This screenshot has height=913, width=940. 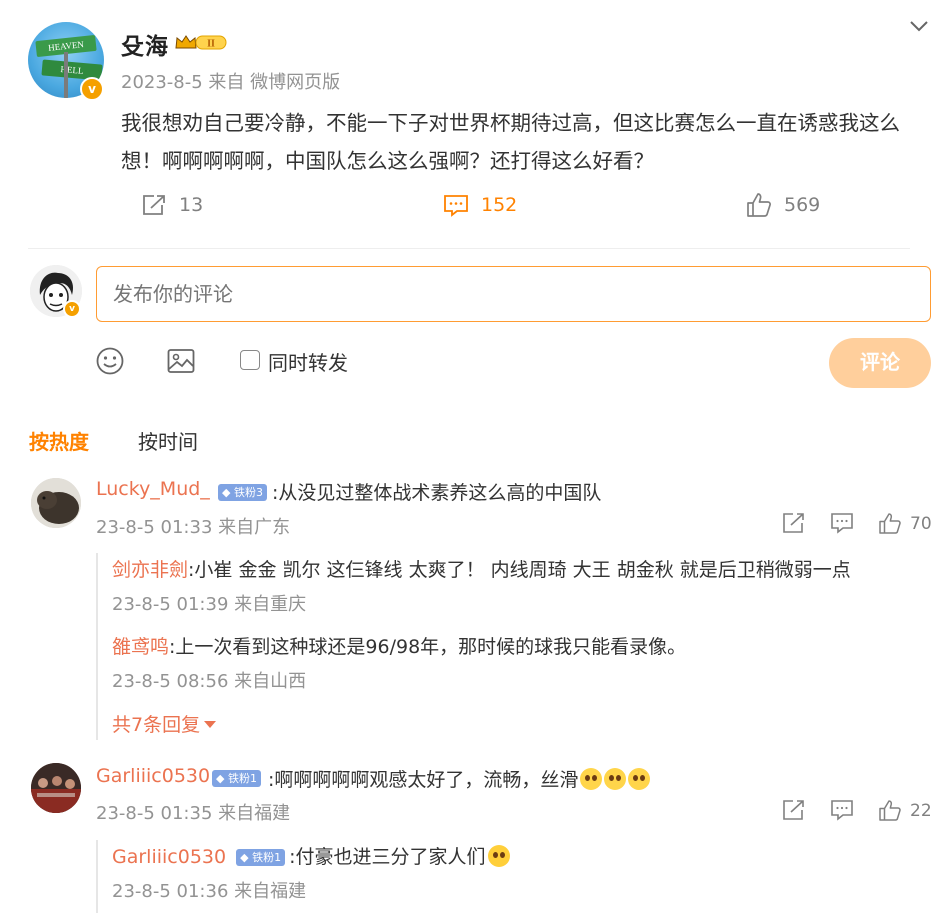 What do you see at coordinates (193, 813) in the screenshot?
I see `comment-meta: 23-8-5 01:35 来自福建` at bounding box center [193, 813].